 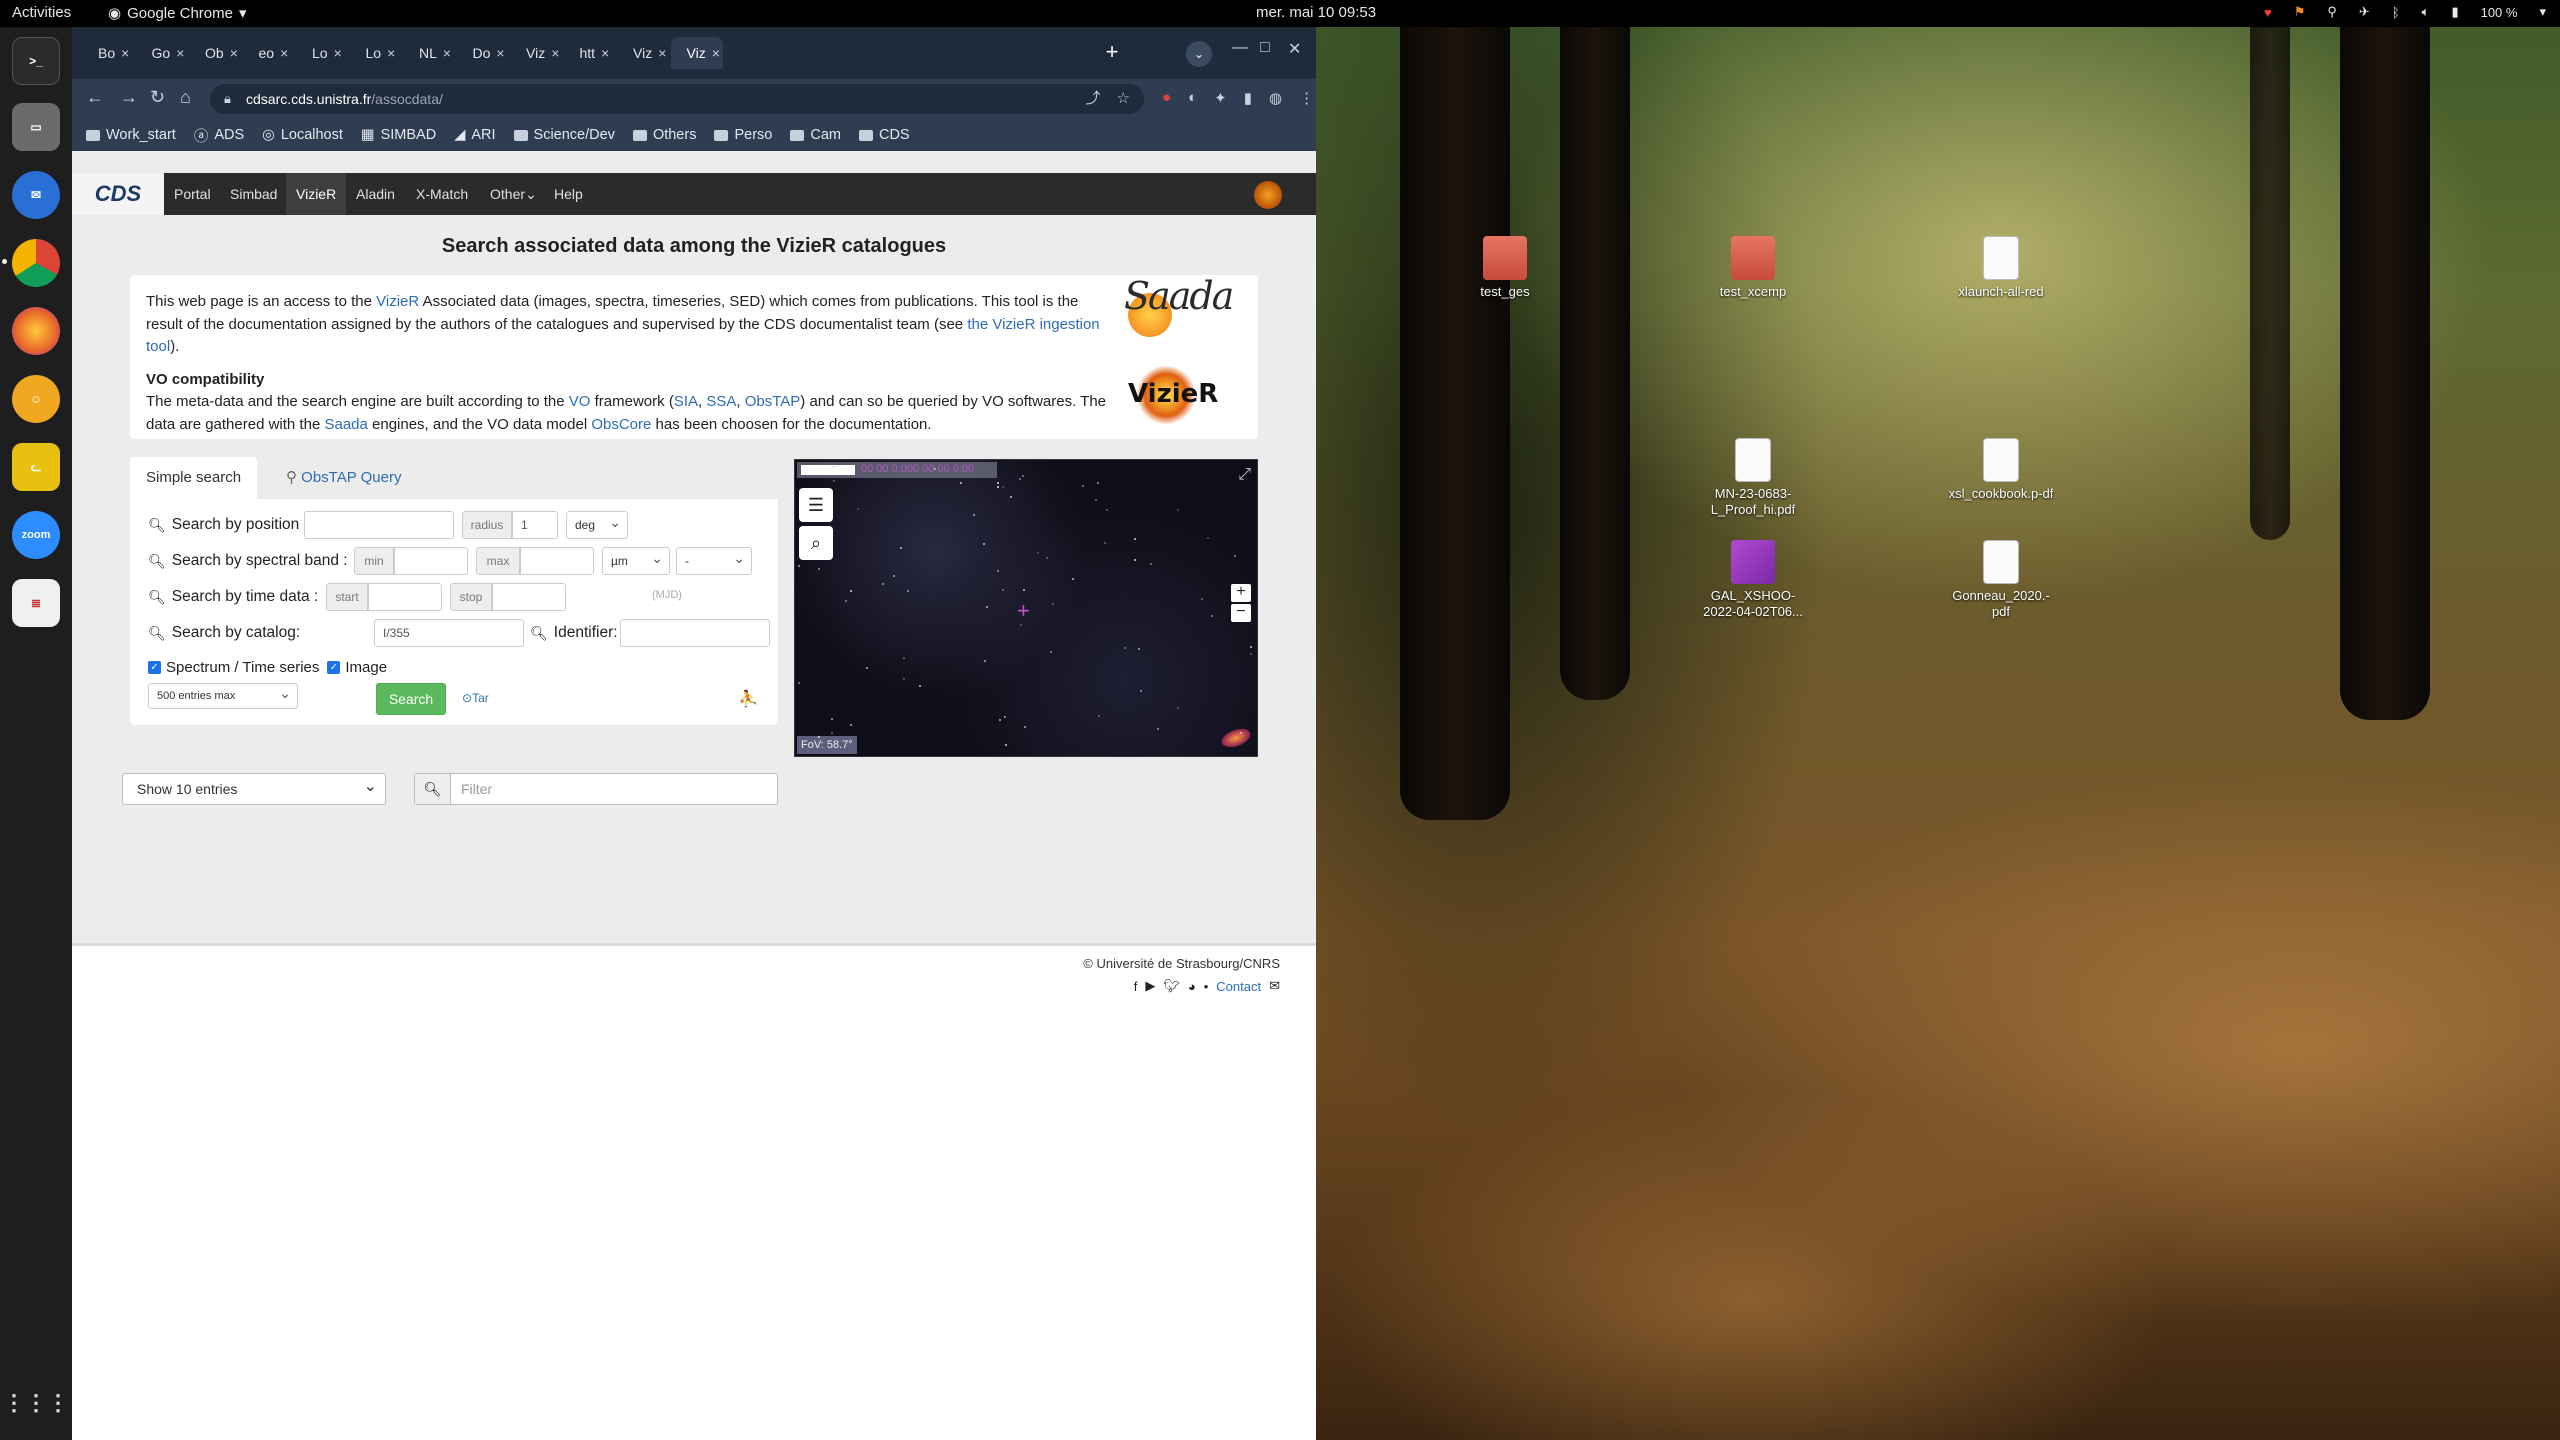 I want to click on nav-other: Other⌄, so click(x=513, y=194).